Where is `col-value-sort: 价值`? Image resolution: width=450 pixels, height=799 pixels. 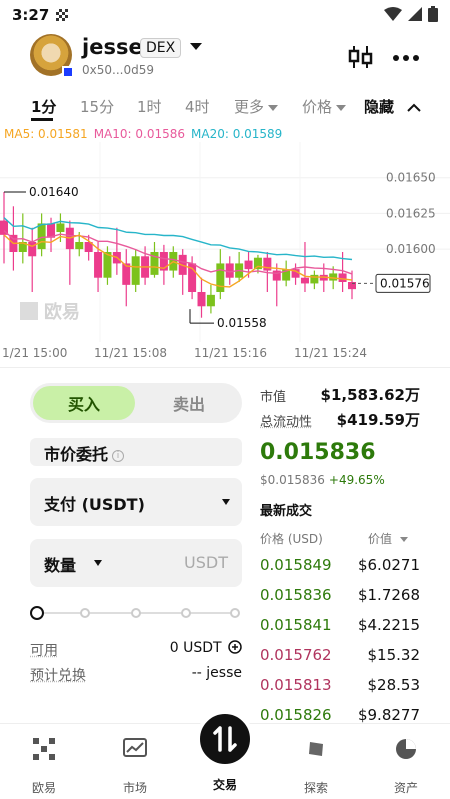
col-value-sort: 价值 is located at coordinates (388, 538).